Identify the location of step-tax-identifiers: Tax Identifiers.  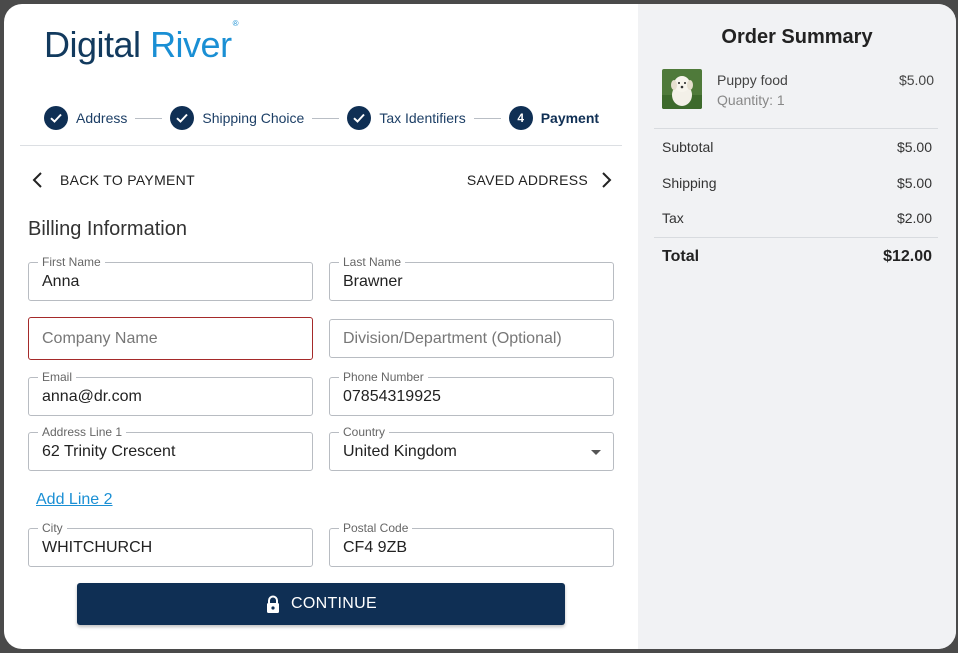
(406, 118).